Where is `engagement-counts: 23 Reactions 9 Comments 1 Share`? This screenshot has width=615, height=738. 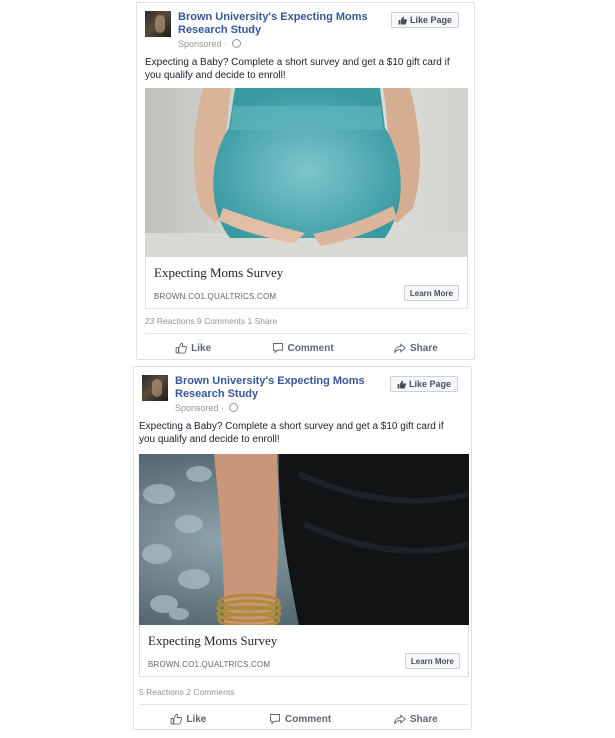
engagement-counts: 23 Reactions 9 Comments 1 Share is located at coordinates (211, 321).